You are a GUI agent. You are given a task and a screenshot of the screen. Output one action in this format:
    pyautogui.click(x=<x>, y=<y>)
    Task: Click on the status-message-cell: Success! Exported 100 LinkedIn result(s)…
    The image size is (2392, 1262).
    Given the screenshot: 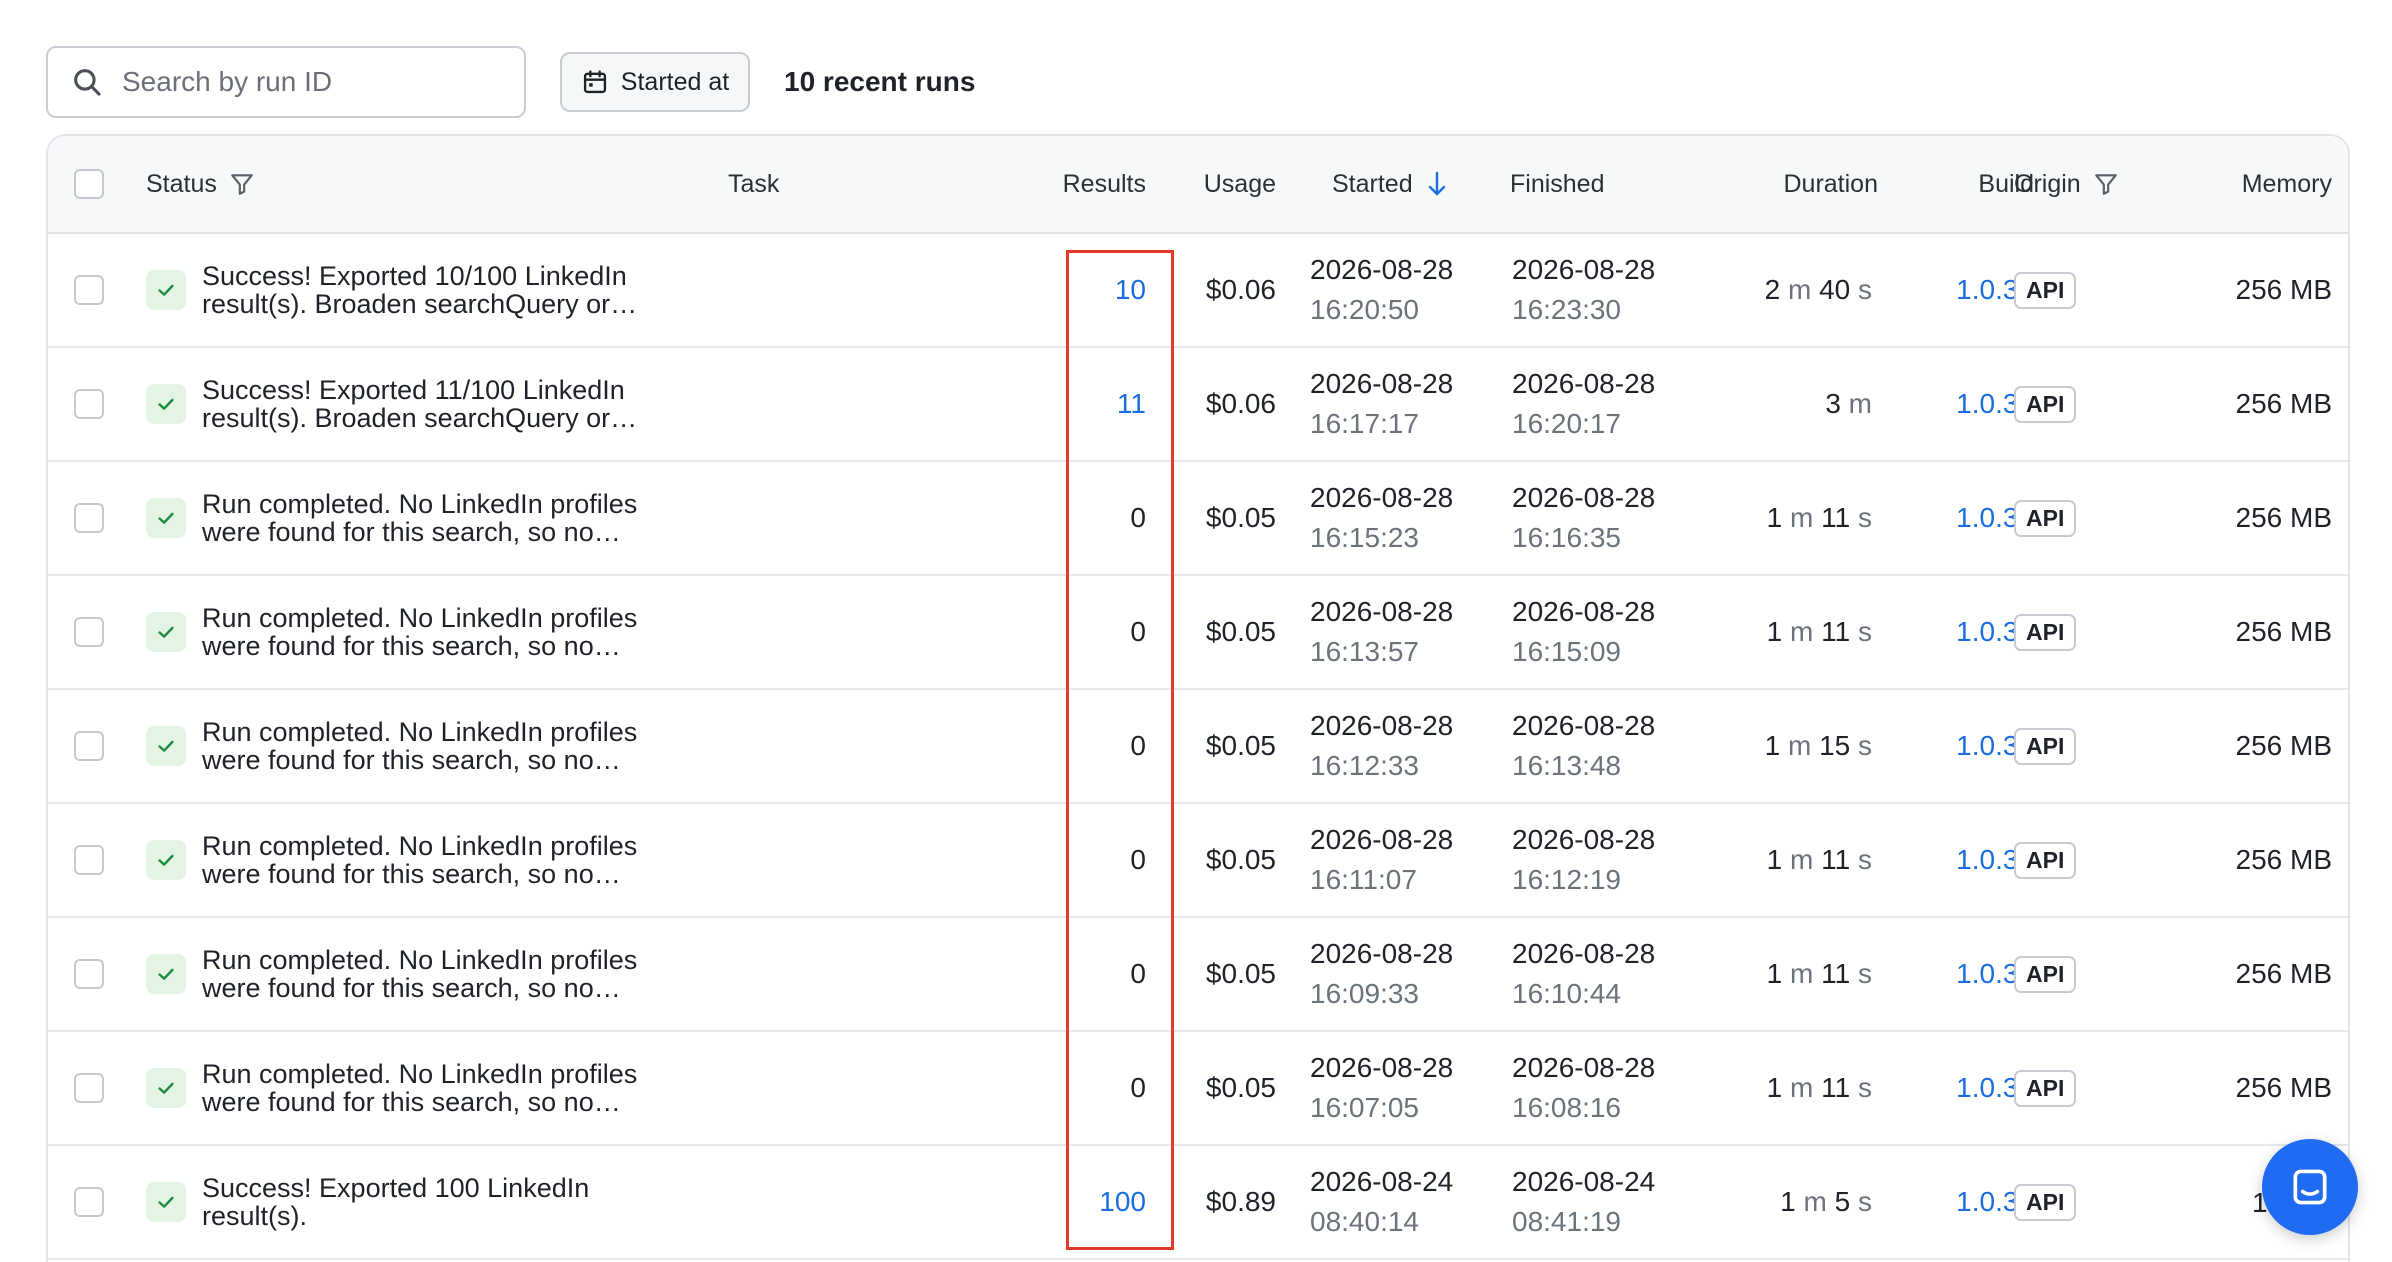 What is the action you would take?
    pyautogui.click(x=442, y=1202)
    